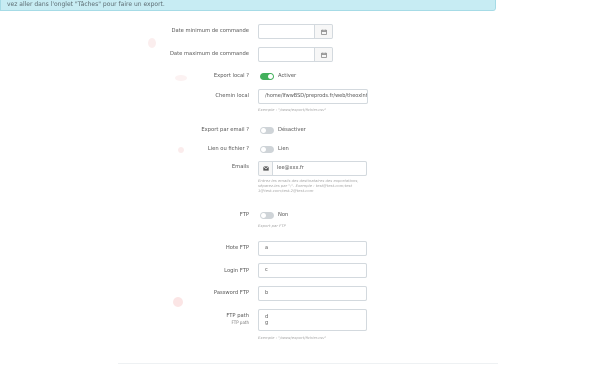 The width and height of the screenshot is (610, 390). I want to click on password-ftp-label: Password FTP, so click(231, 293).